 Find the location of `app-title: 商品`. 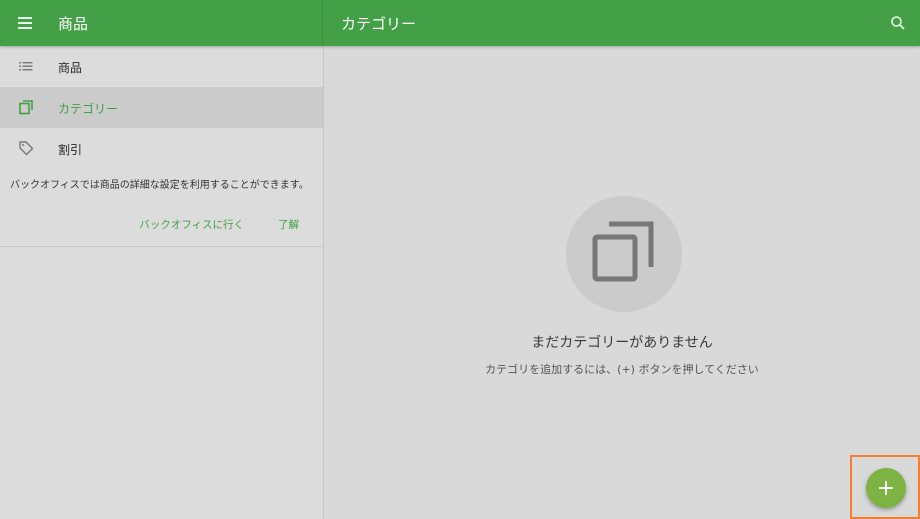

app-title: 商品 is located at coordinates (73, 24).